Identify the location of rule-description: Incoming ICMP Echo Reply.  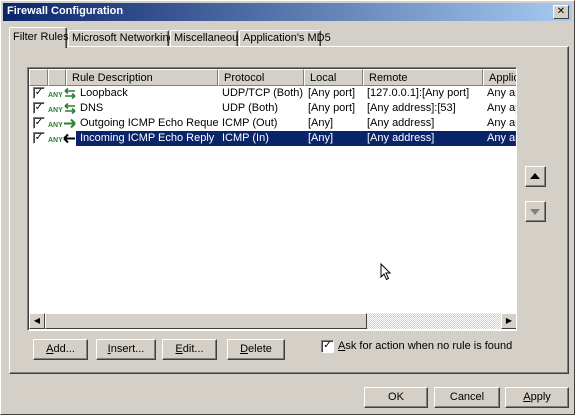
(147, 138).